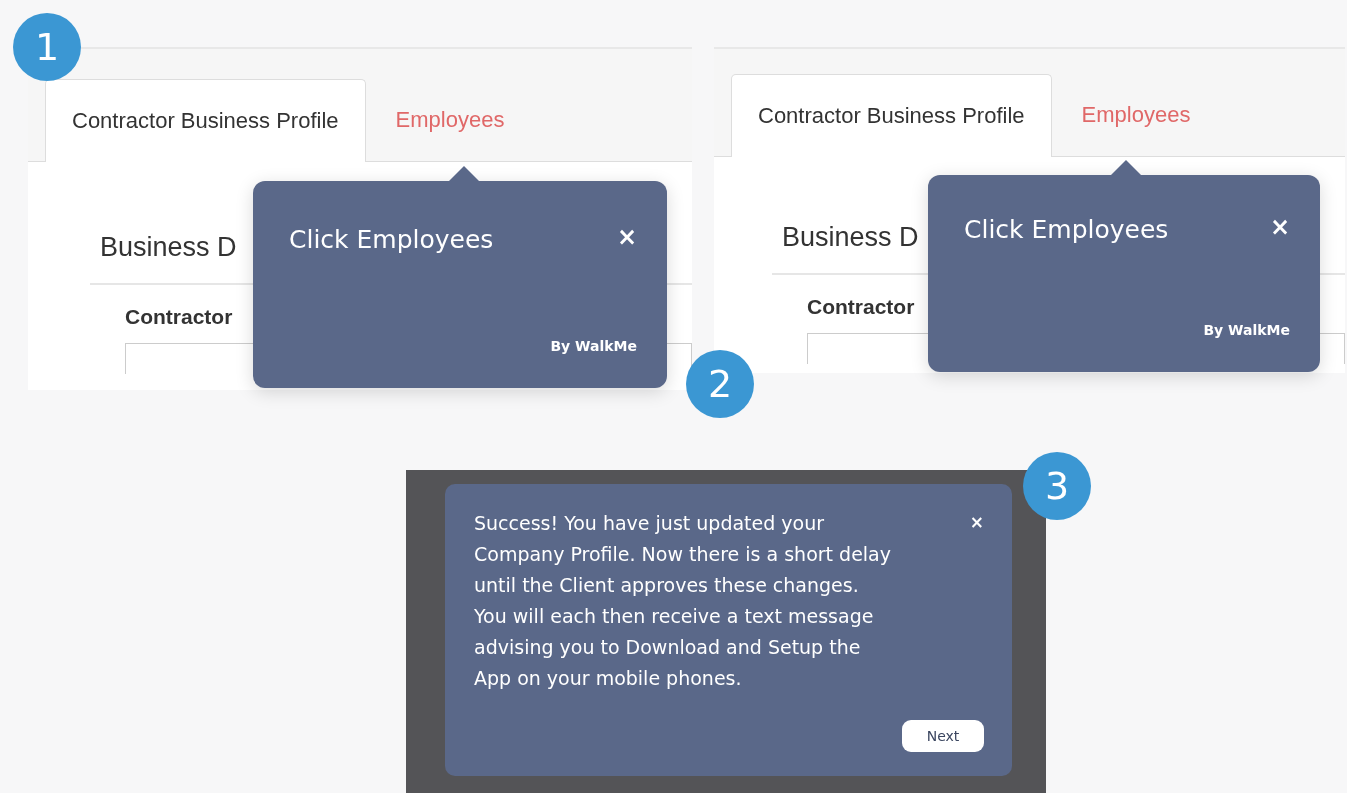 The image size is (1347, 793). Describe the element at coordinates (943, 736) in the screenshot. I see `next-button: Next` at that location.